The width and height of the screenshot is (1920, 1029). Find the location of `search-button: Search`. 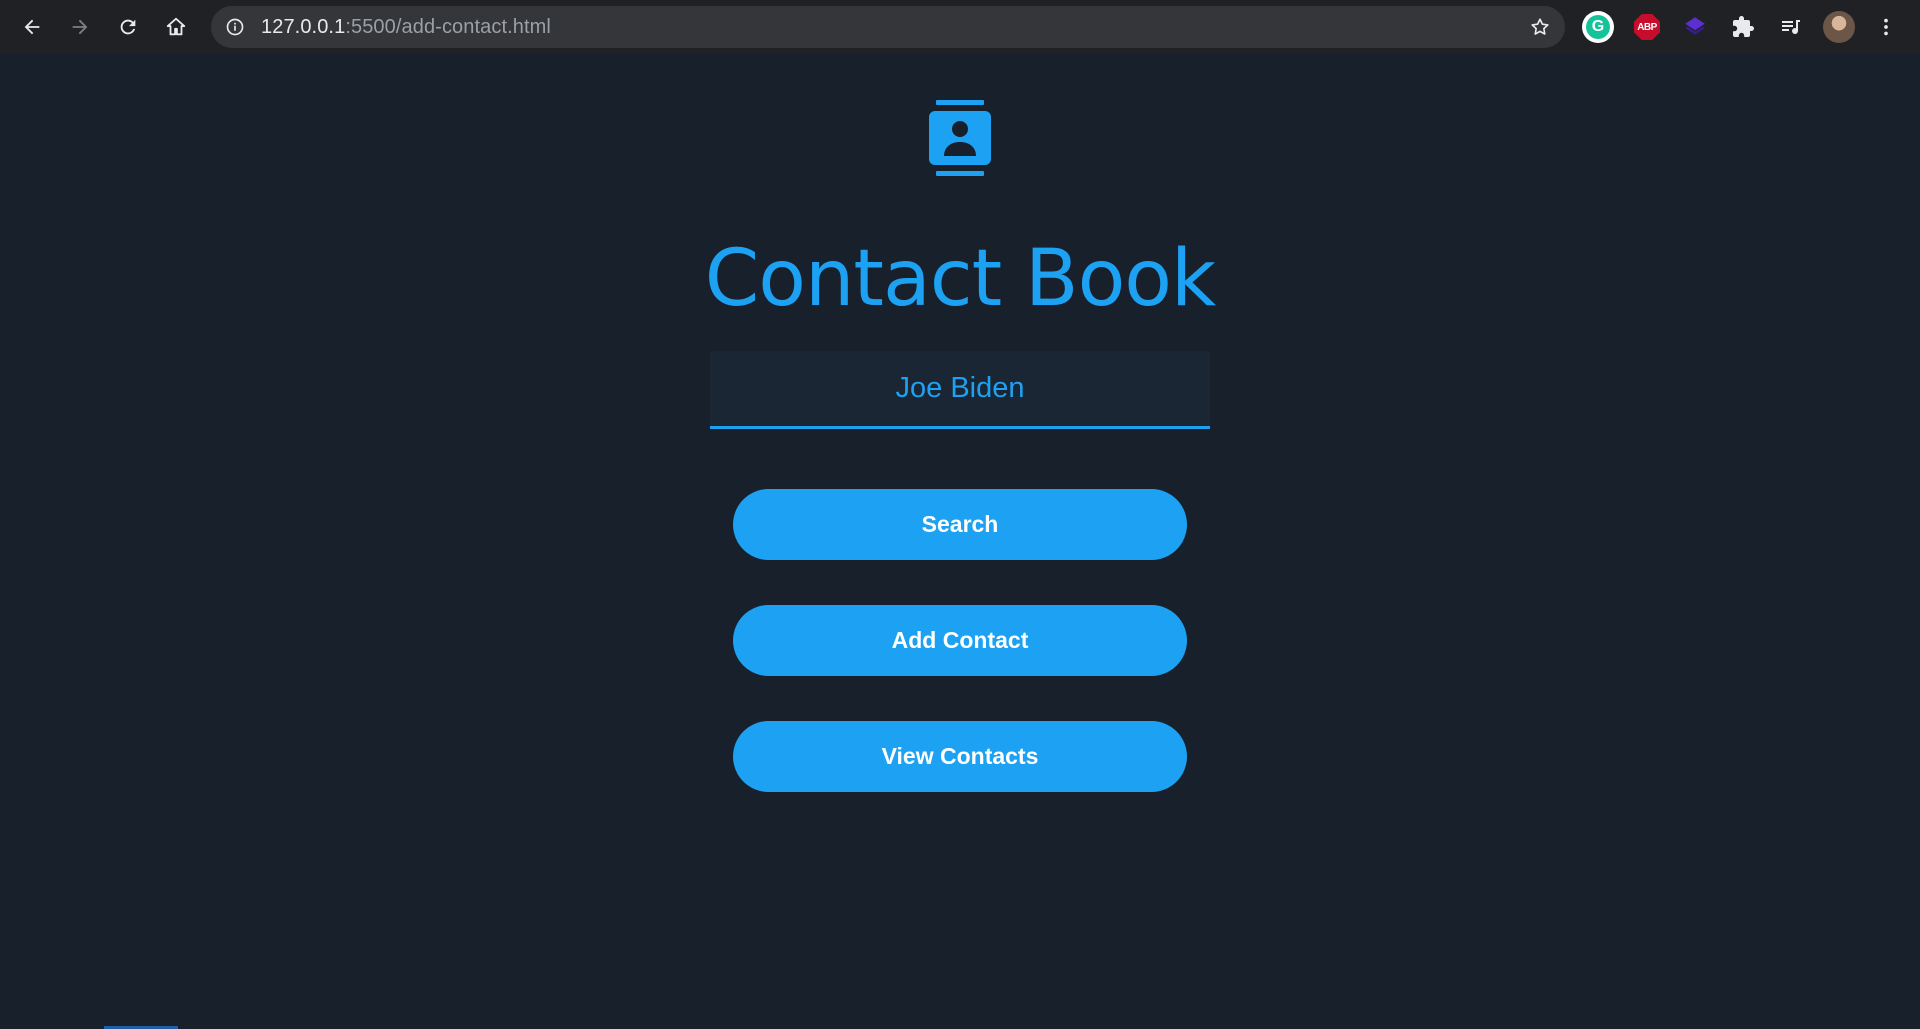

search-button: Search is located at coordinates (960, 524).